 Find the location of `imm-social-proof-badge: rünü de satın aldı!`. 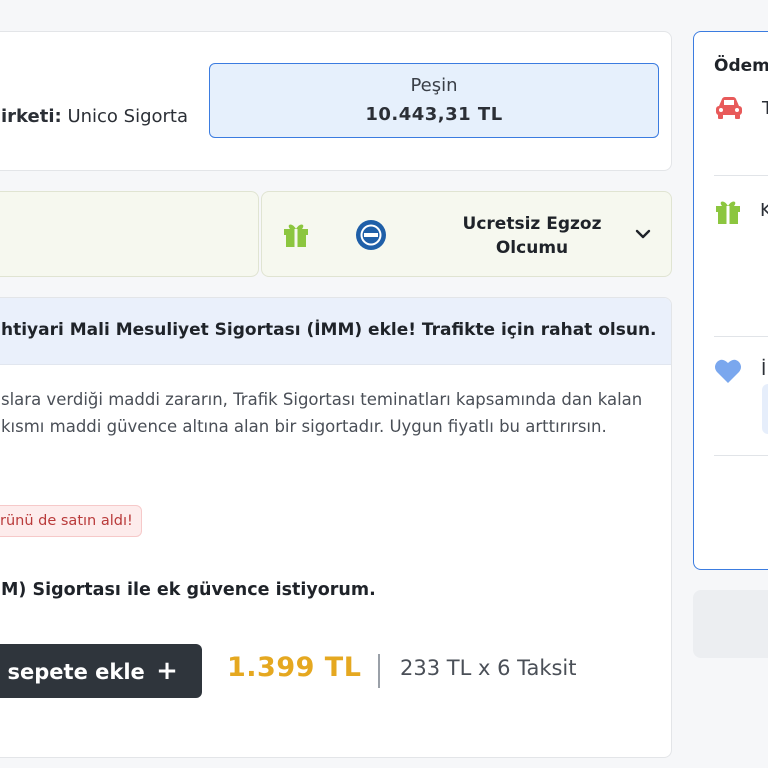

imm-social-proof-badge: rünü de satın aldı! is located at coordinates (71, 521).